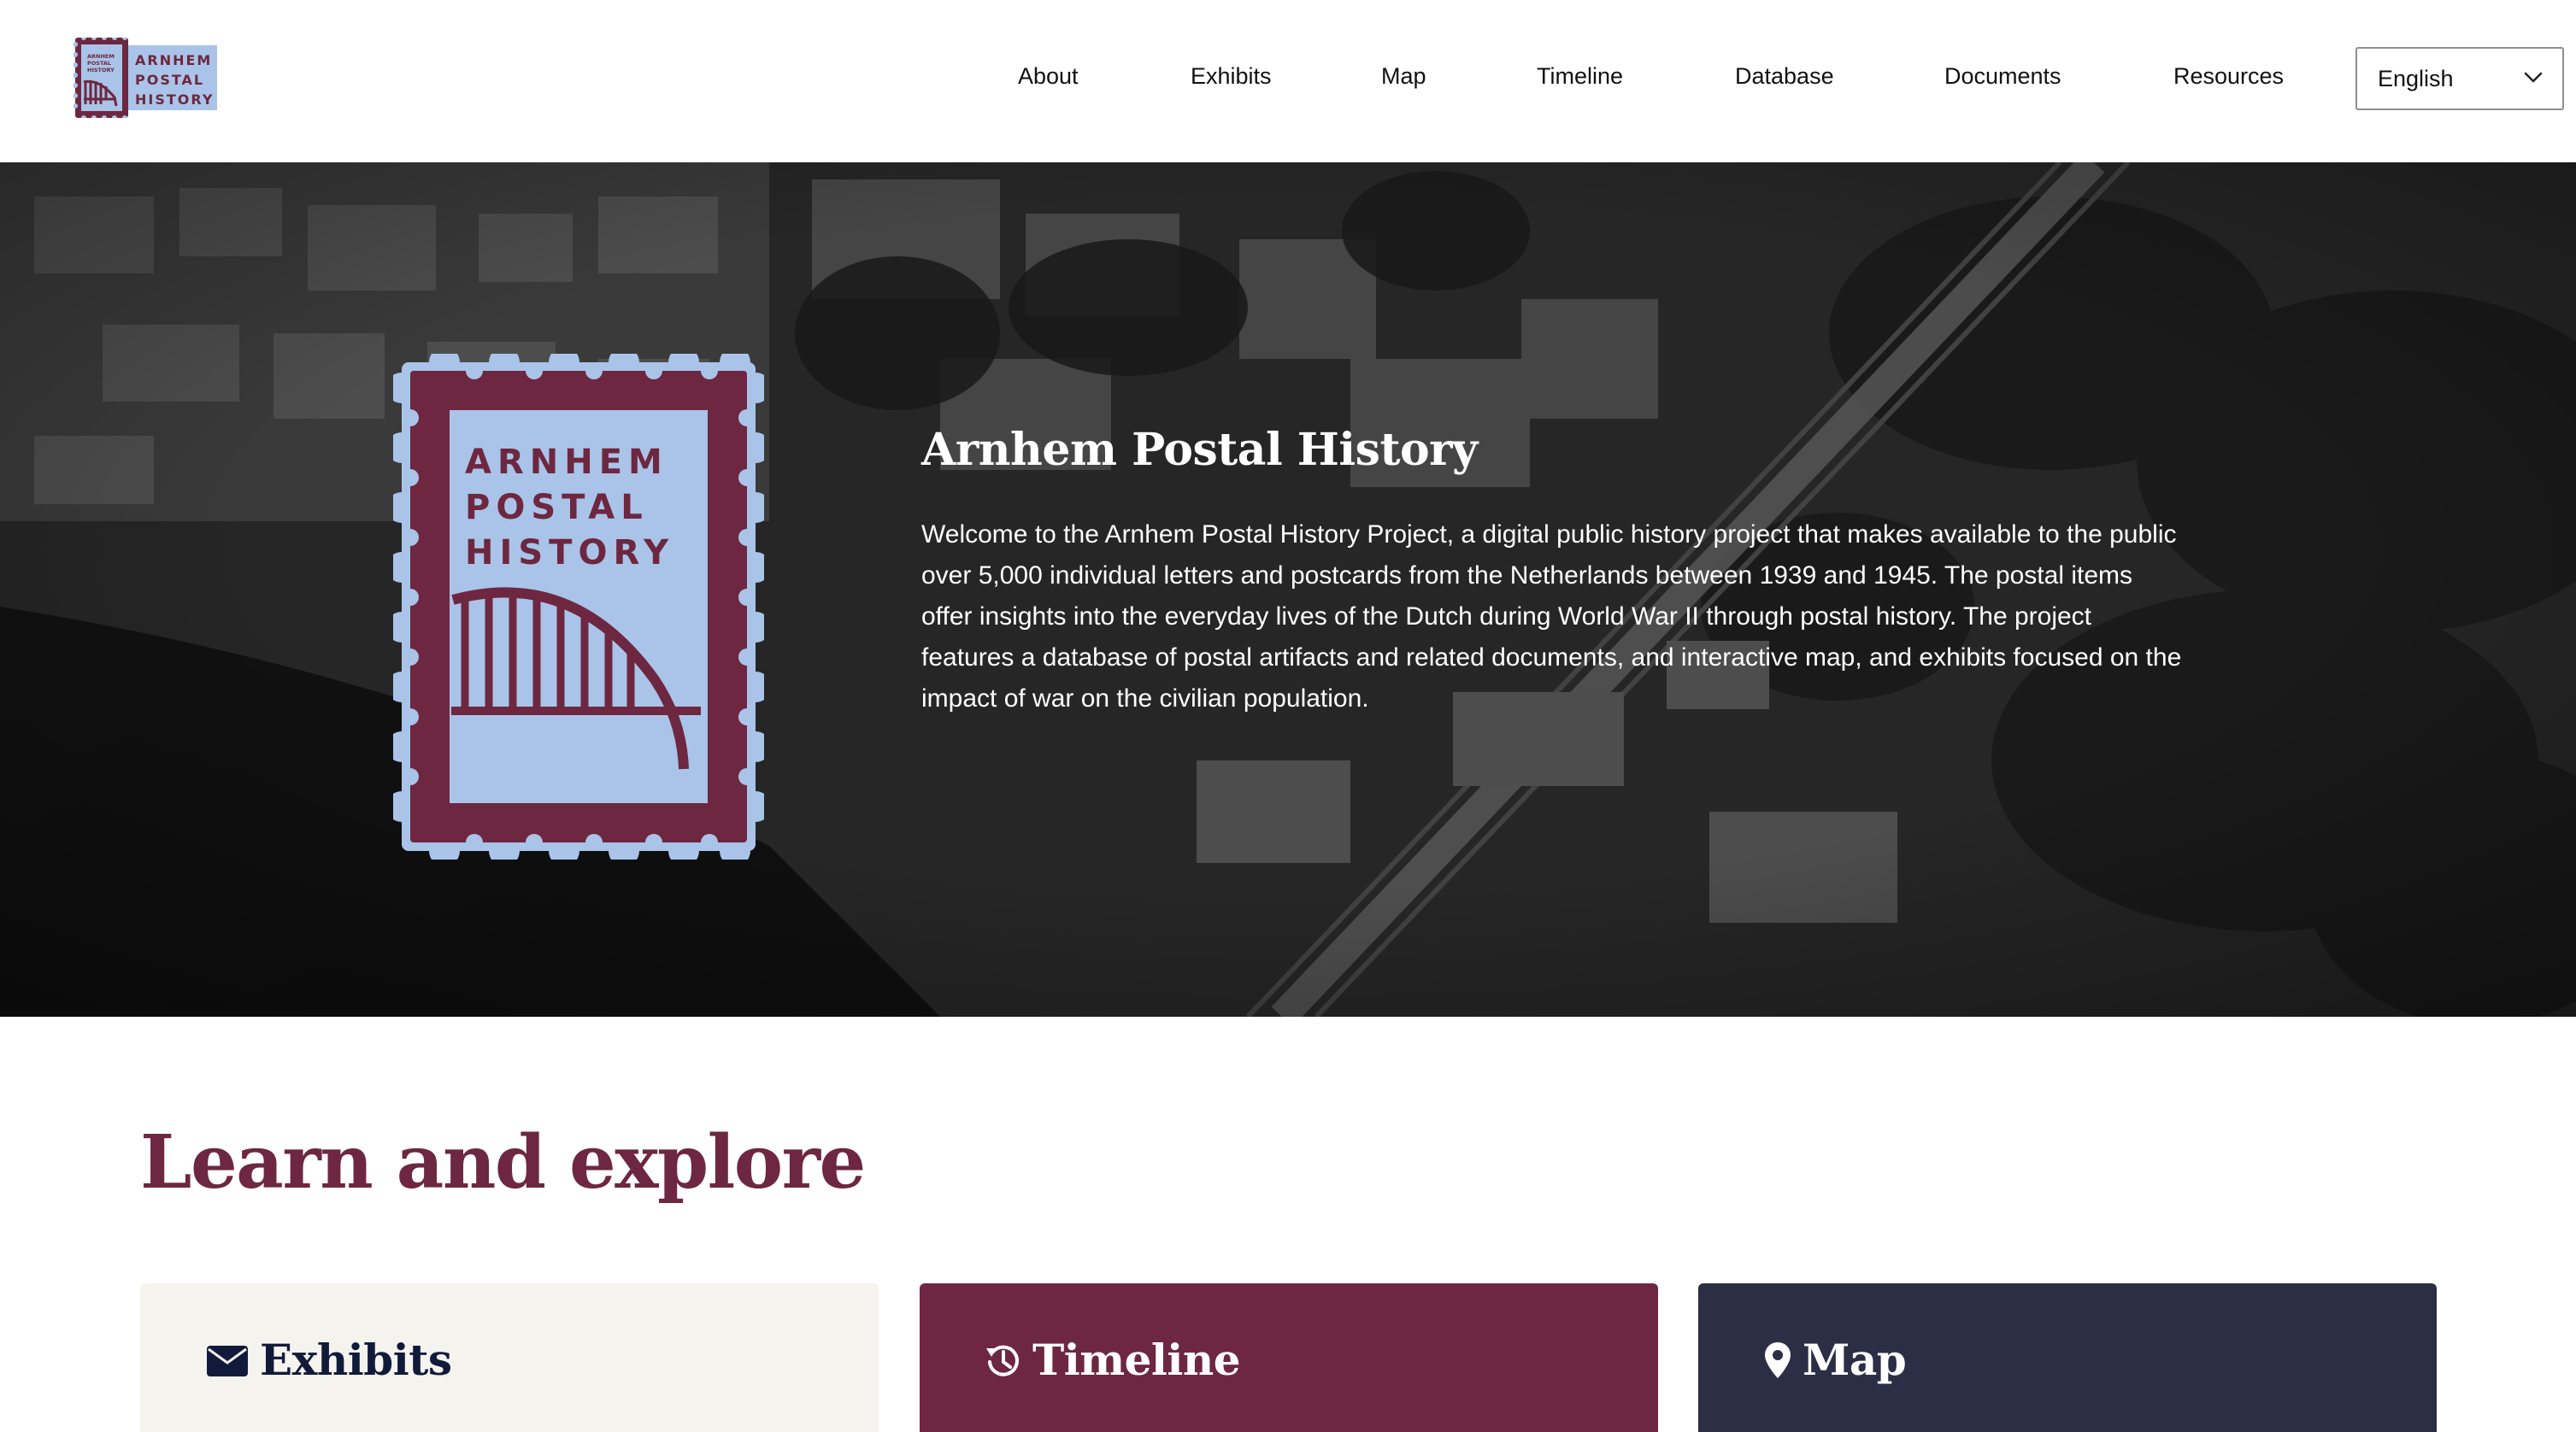 This screenshot has height=1432, width=2576. Describe the element at coordinates (1778, 1359) in the screenshot. I see `map-pin-icon` at that location.